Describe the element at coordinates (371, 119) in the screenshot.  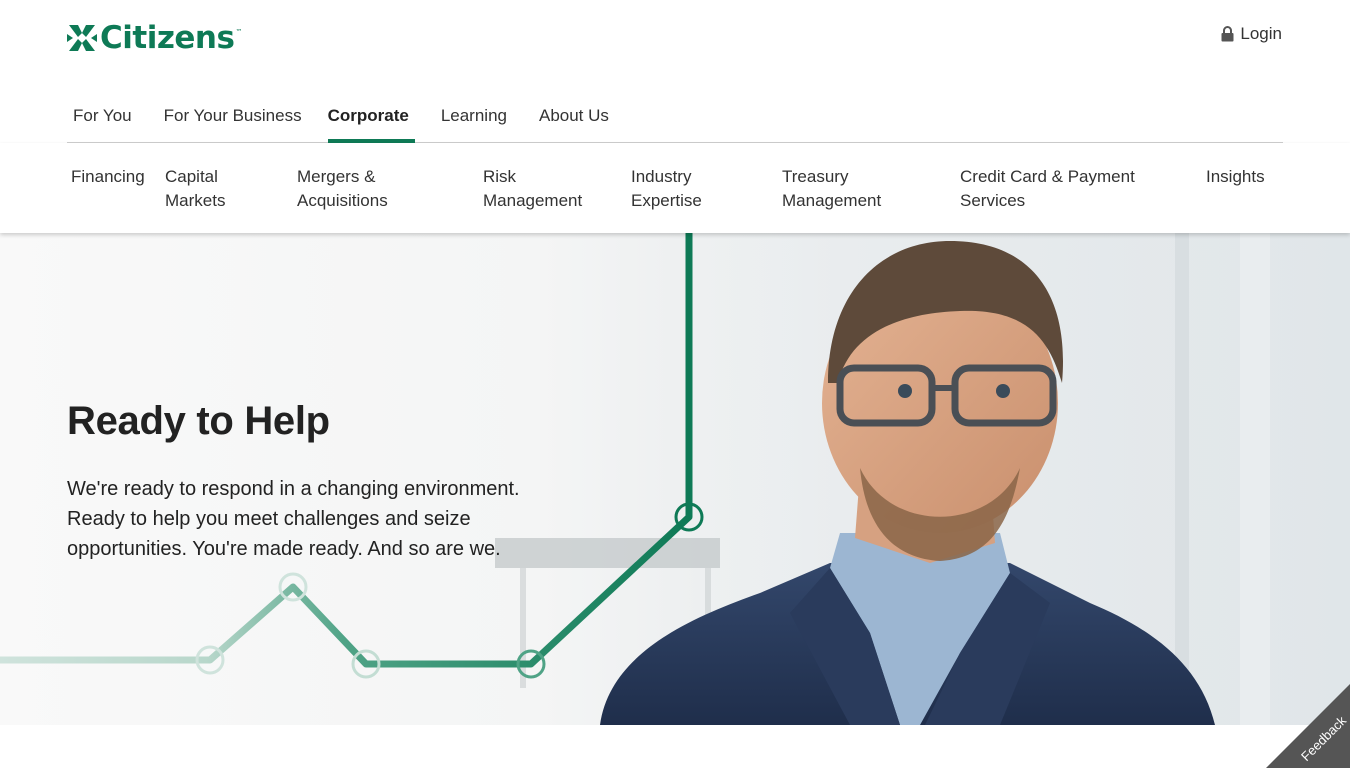
I see `nav-tab-corporate: Corporate` at that location.